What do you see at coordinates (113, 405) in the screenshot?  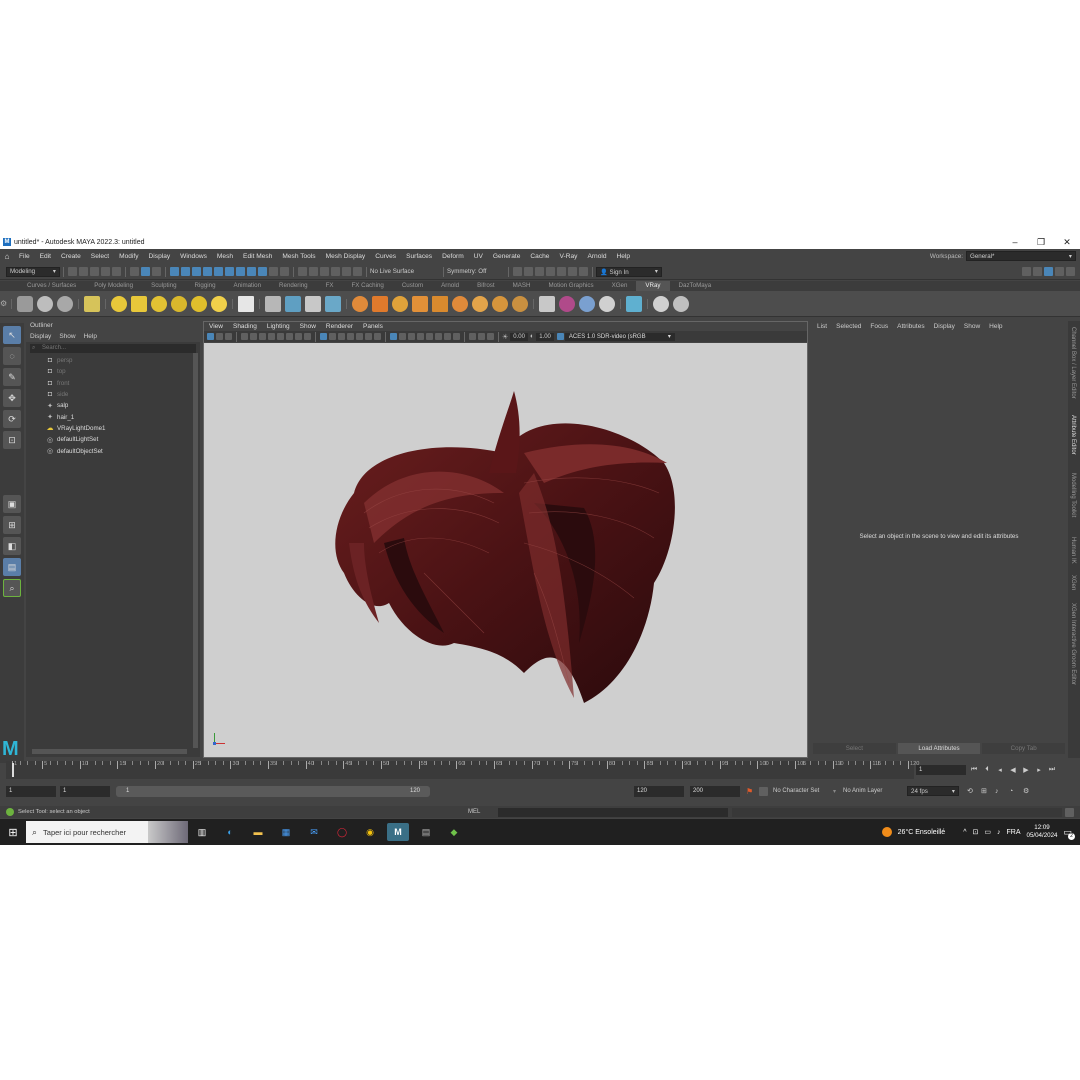 I see `outliner-item: ✦ salp` at bounding box center [113, 405].